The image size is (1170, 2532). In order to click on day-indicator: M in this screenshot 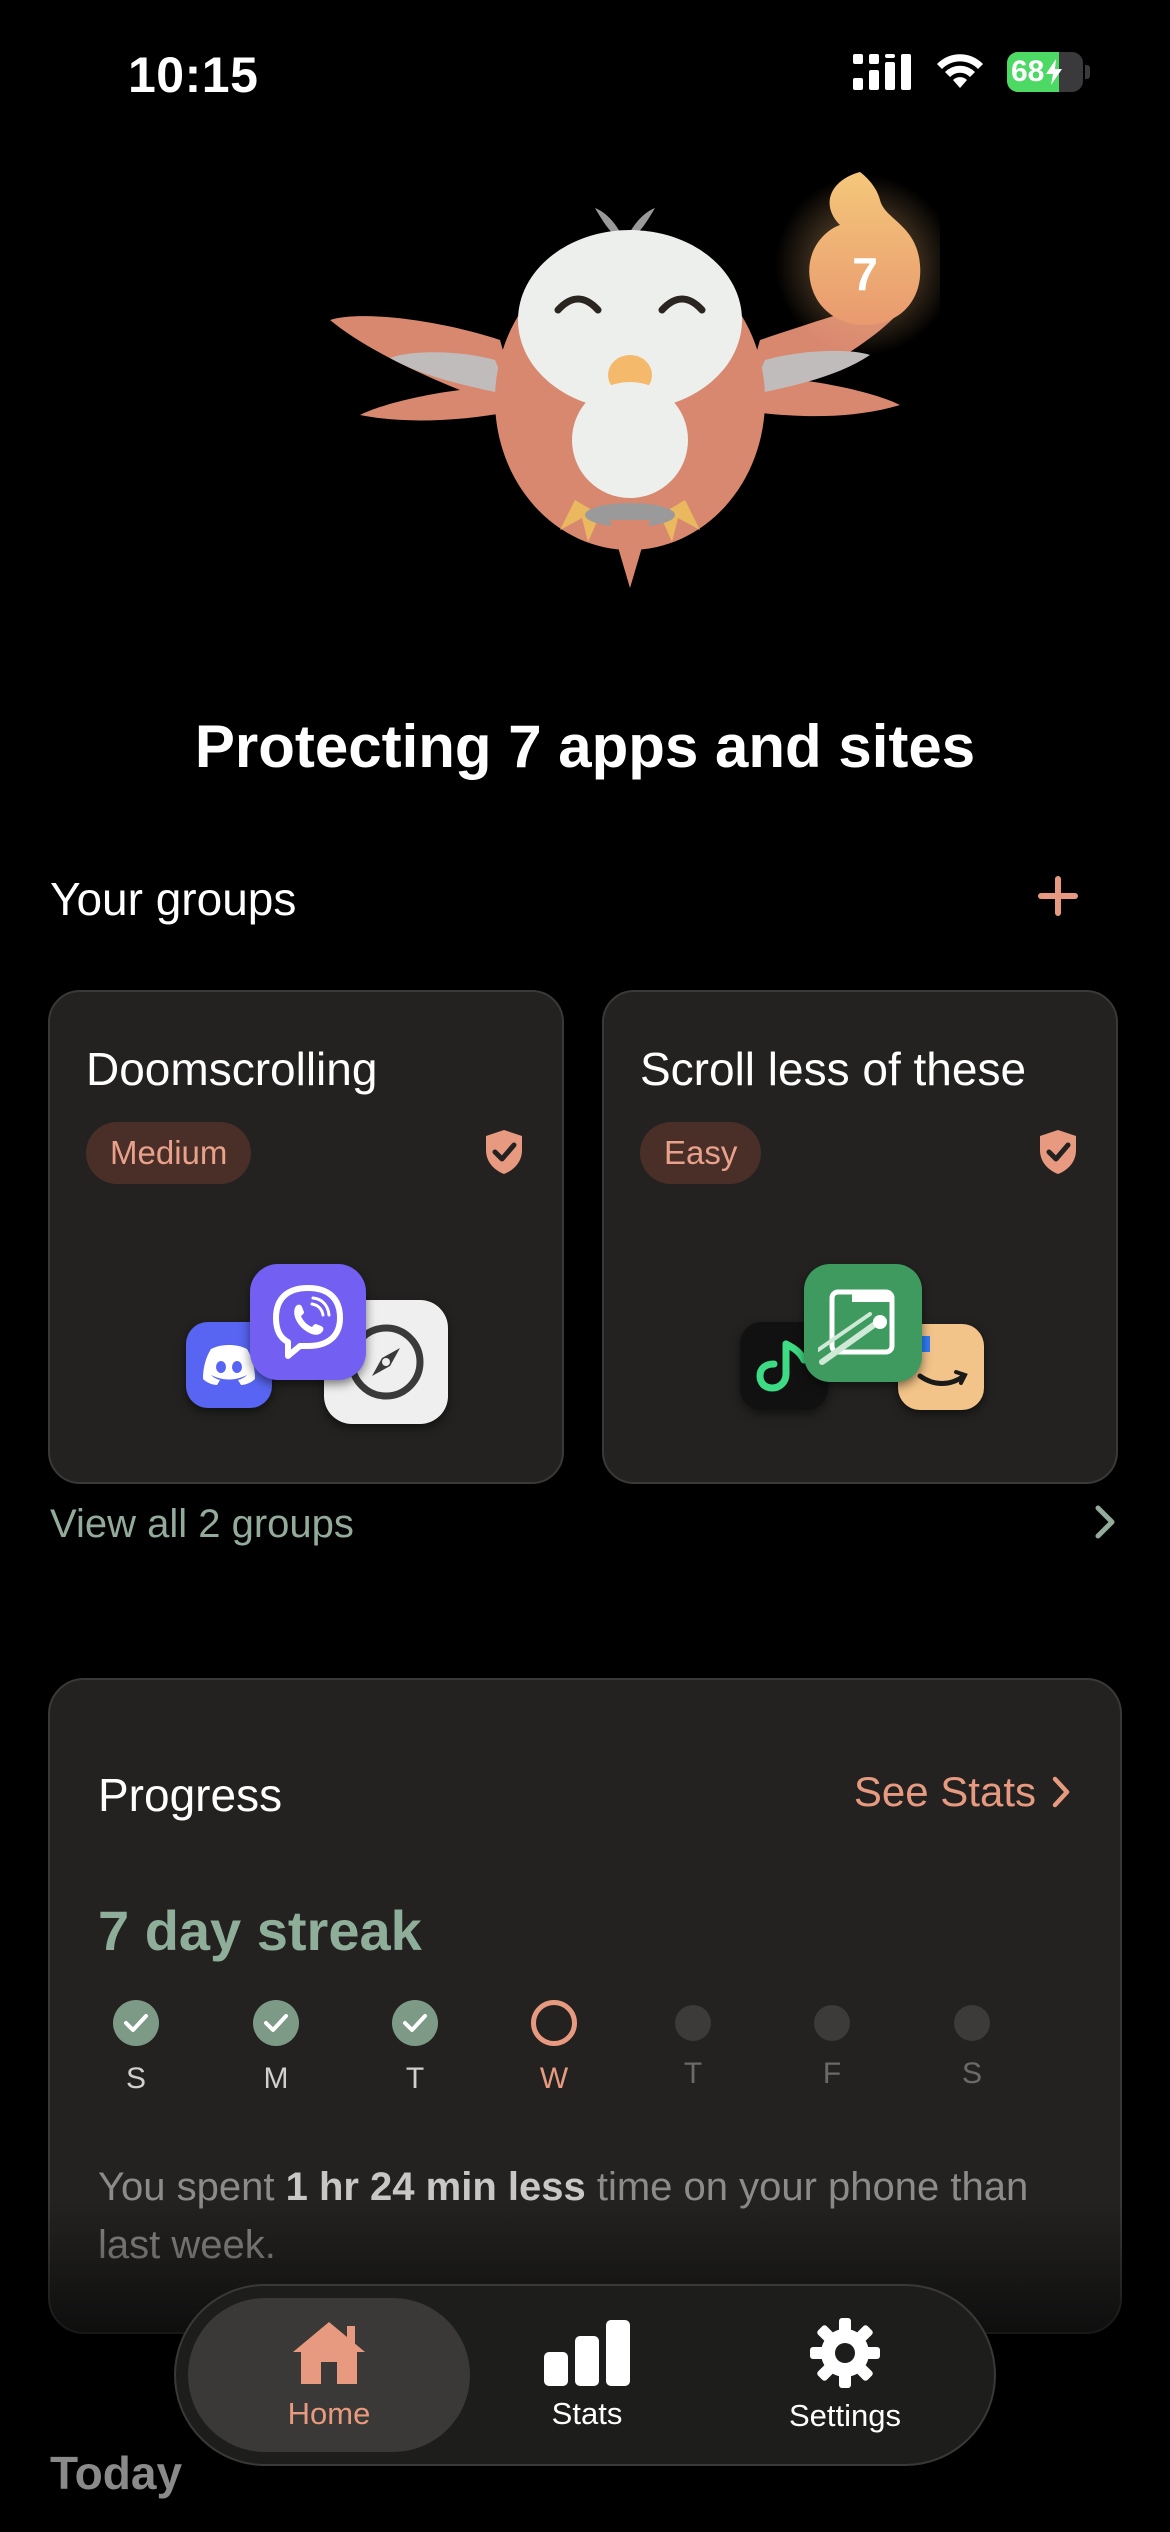, I will do `click(276, 2048)`.